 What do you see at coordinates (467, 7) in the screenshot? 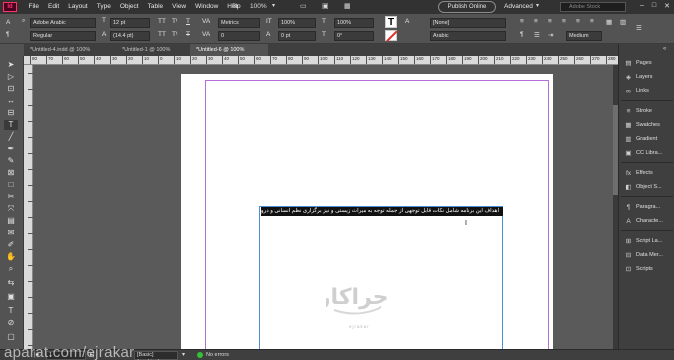
I see `publish-online-button: Publish Online` at bounding box center [467, 7].